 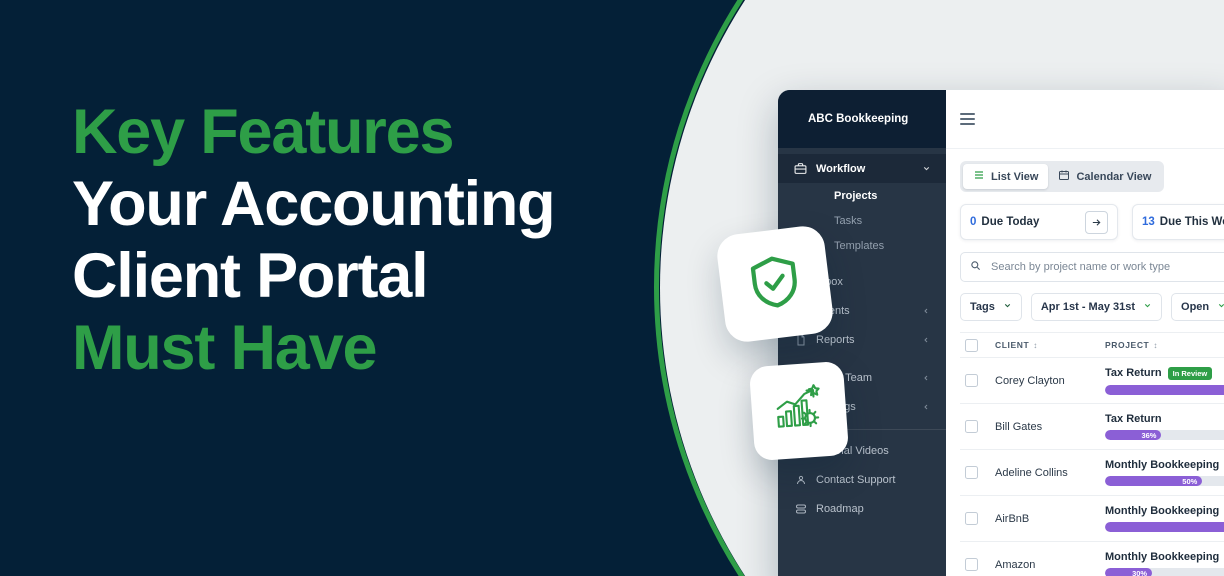 I want to click on filter-tags: Tags, so click(x=991, y=307).